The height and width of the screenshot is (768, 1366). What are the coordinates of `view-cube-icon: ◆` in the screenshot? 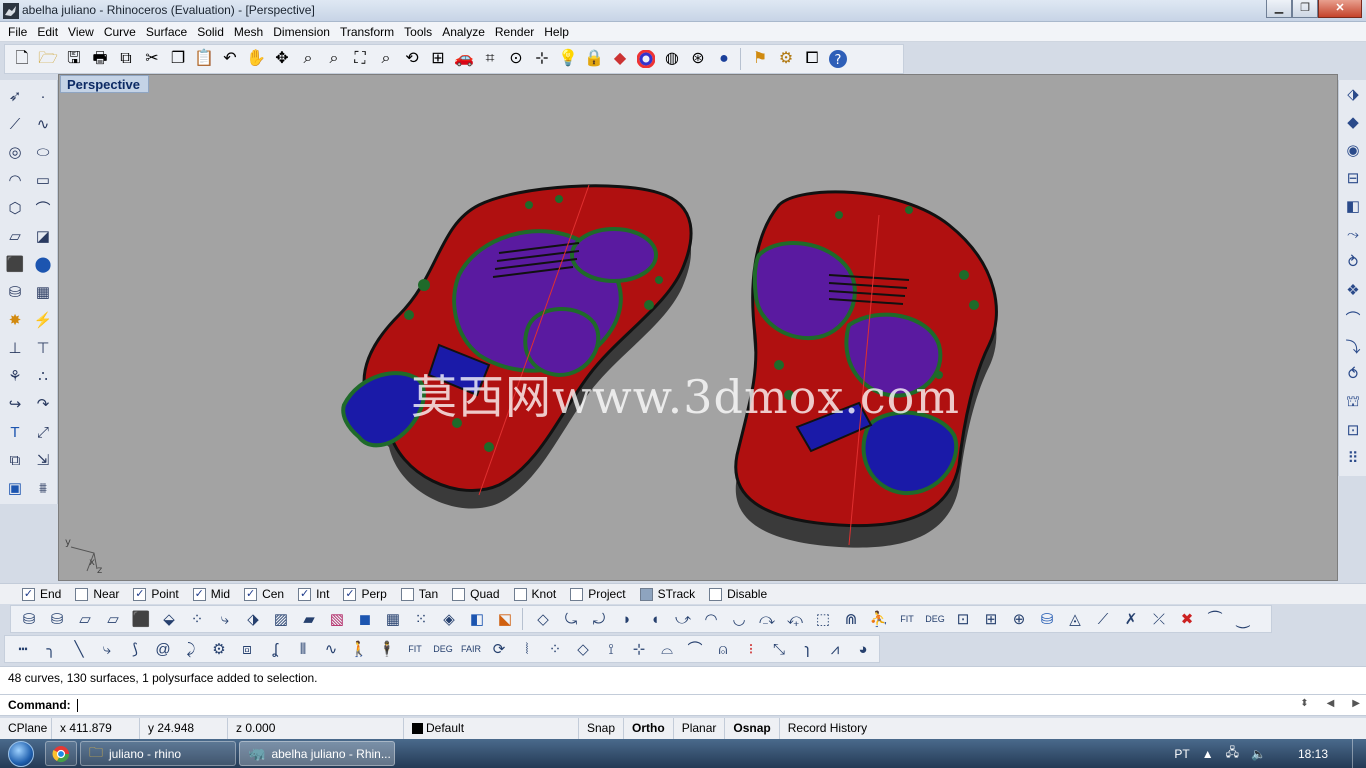 It's located at (1352, 122).